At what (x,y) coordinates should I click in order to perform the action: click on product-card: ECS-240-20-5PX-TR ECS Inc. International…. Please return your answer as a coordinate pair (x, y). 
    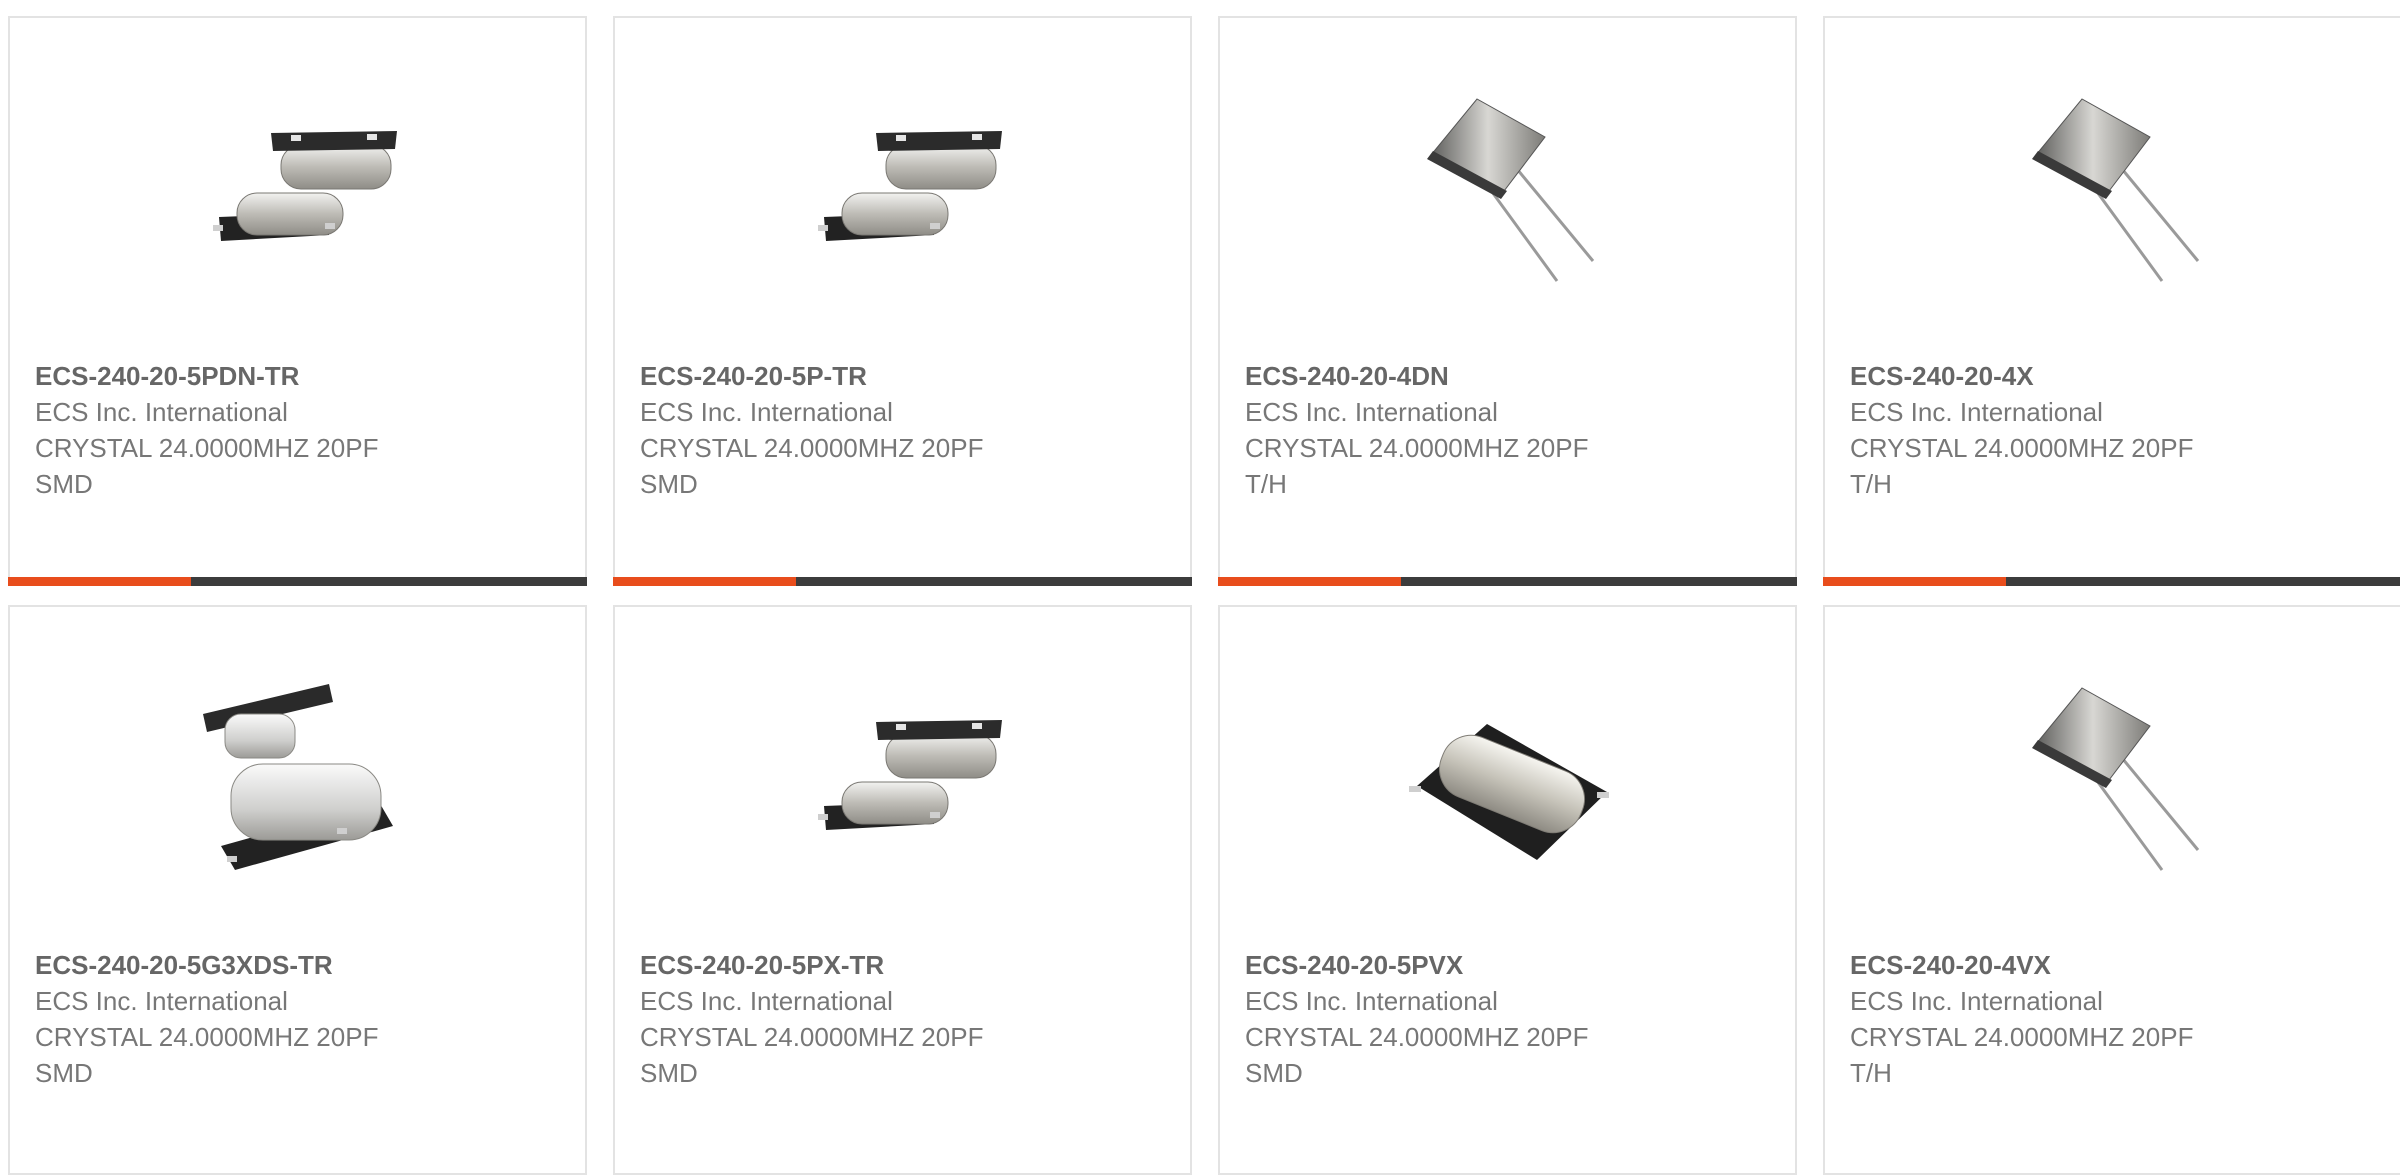
    Looking at the image, I should click on (902, 890).